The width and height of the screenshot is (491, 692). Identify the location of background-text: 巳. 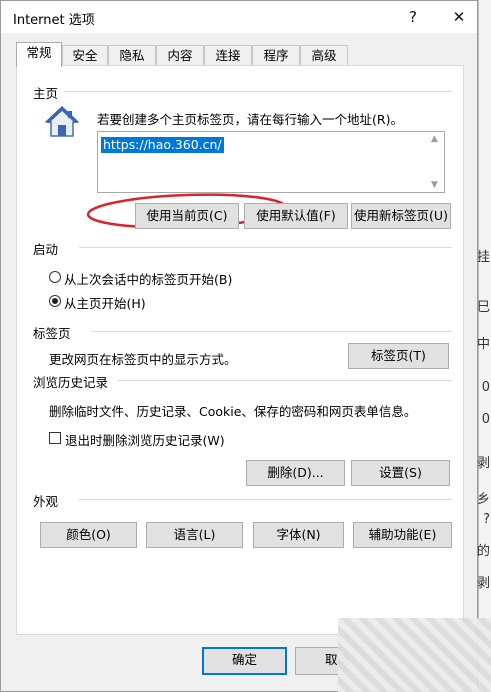
(483, 307).